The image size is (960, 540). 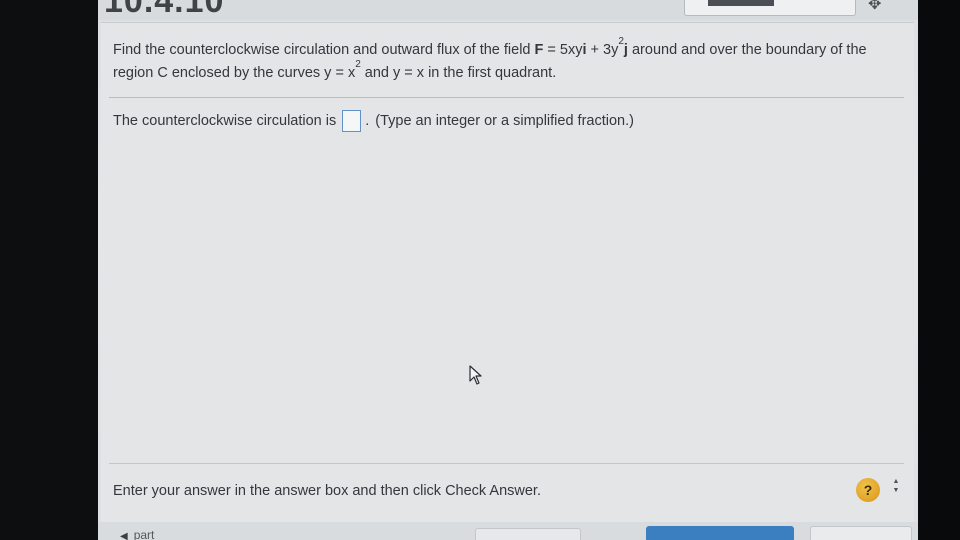 I want to click on top-menu-icon: ✥, so click(x=874, y=7).